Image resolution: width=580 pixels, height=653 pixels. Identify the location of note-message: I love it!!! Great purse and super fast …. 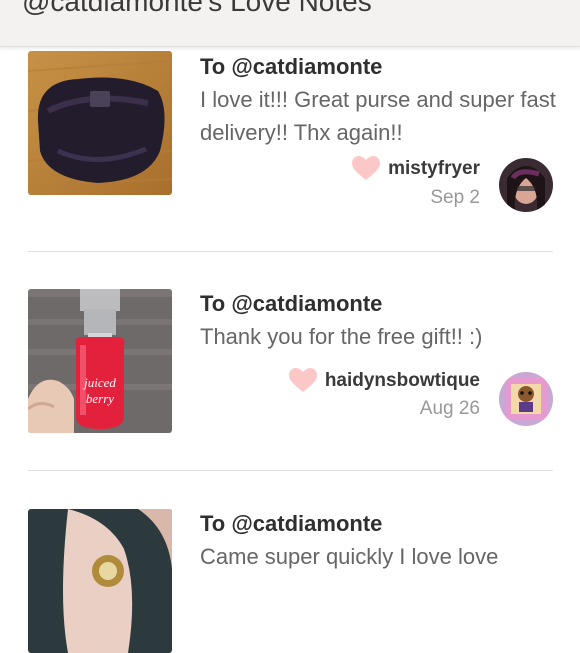
(378, 116).